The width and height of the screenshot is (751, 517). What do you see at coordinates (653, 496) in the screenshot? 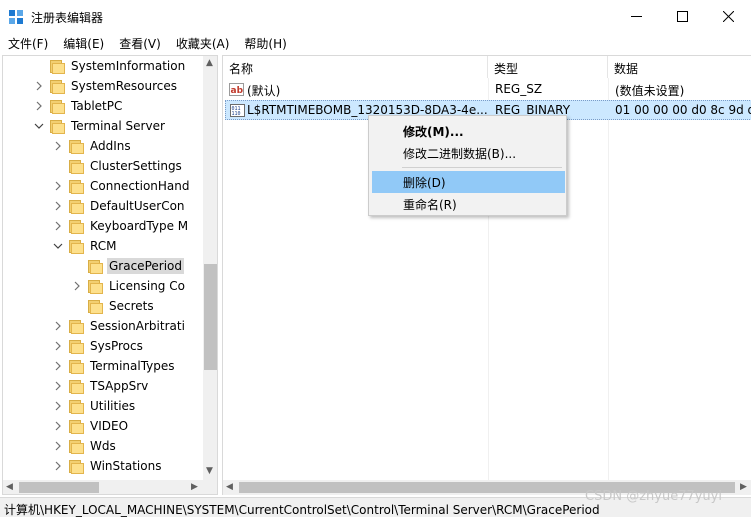
I see `watermark: CSDN @zhyue77yuyi` at bounding box center [653, 496].